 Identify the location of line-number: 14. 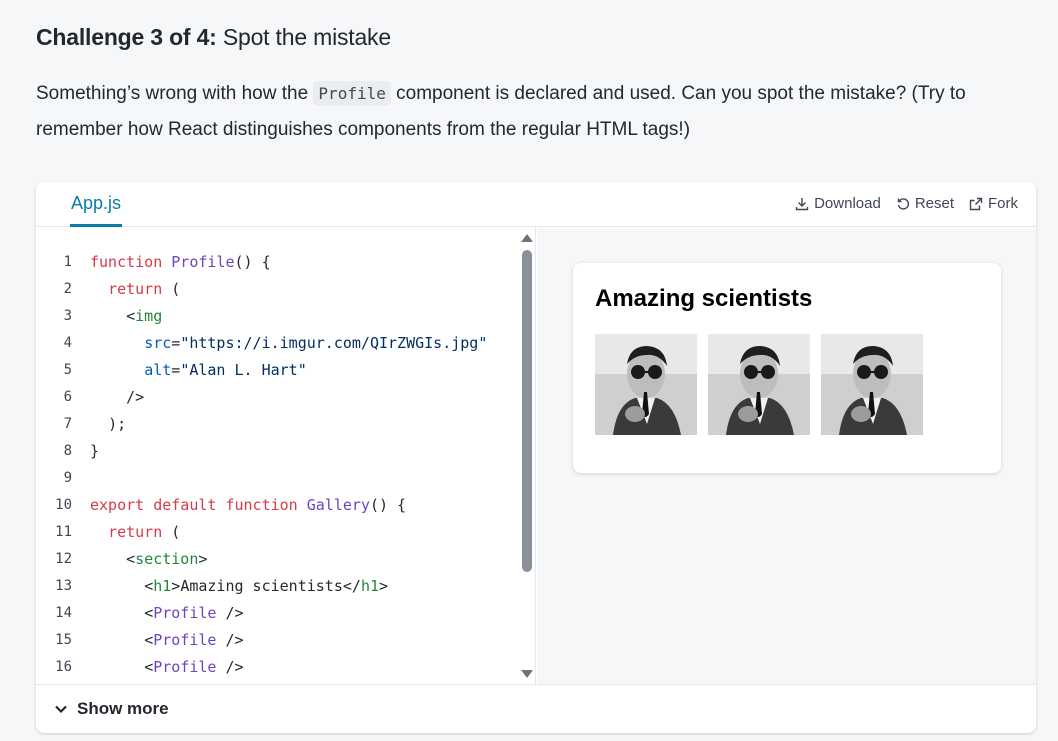
(63, 613).